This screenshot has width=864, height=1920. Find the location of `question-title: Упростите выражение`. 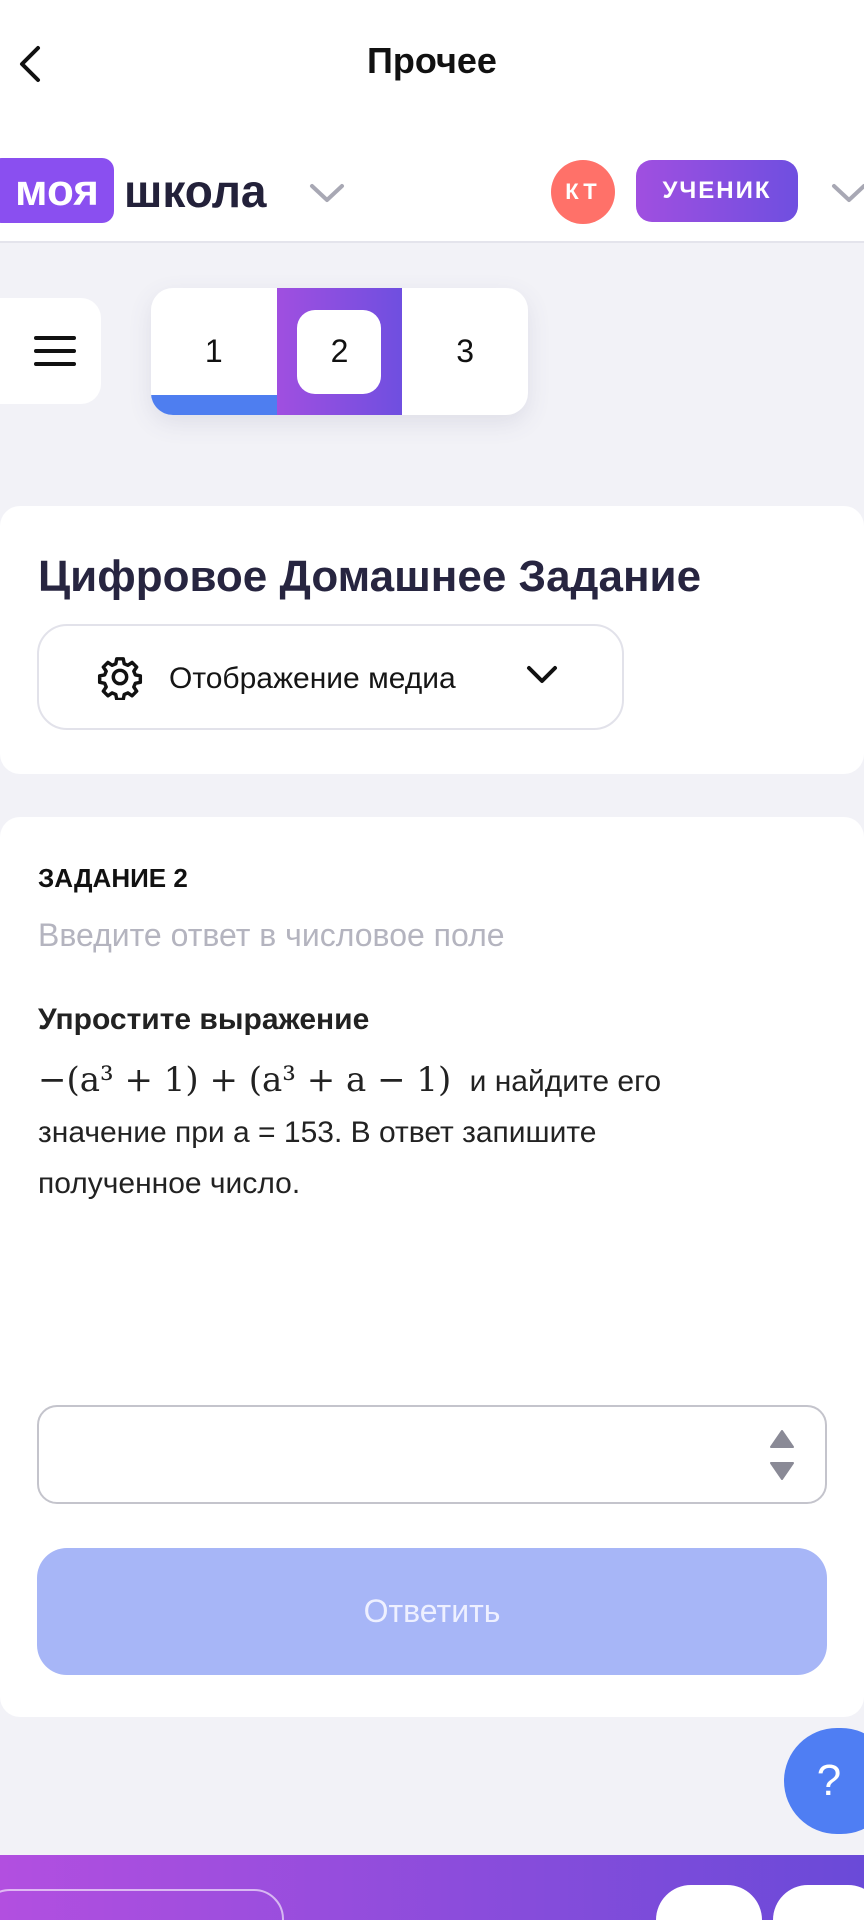

question-title: Упростите выражение is located at coordinates (204, 1019).